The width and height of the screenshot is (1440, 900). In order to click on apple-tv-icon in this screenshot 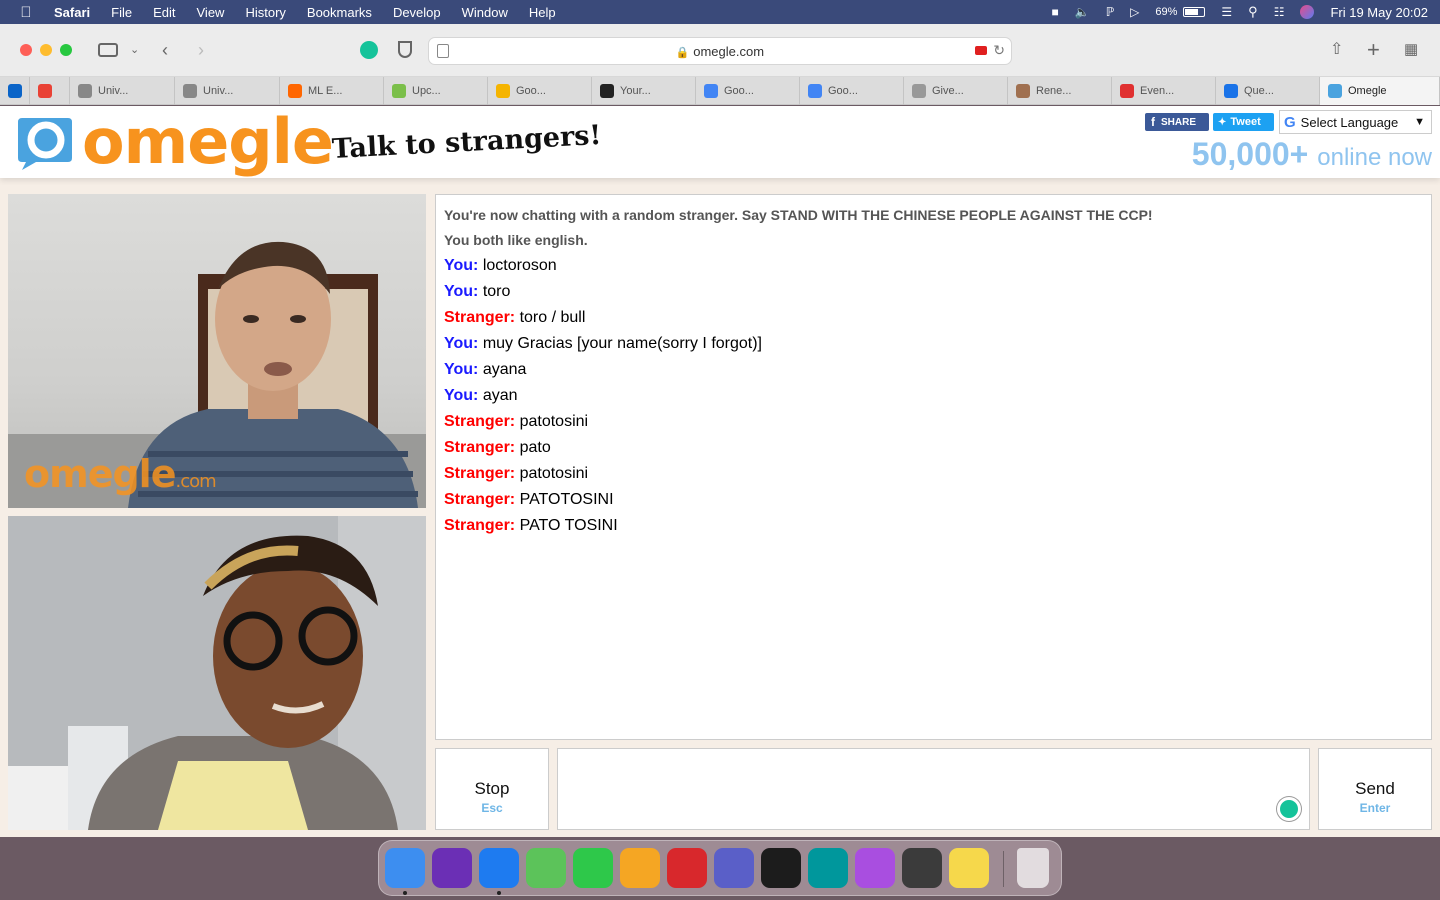, I will do `click(781, 868)`.